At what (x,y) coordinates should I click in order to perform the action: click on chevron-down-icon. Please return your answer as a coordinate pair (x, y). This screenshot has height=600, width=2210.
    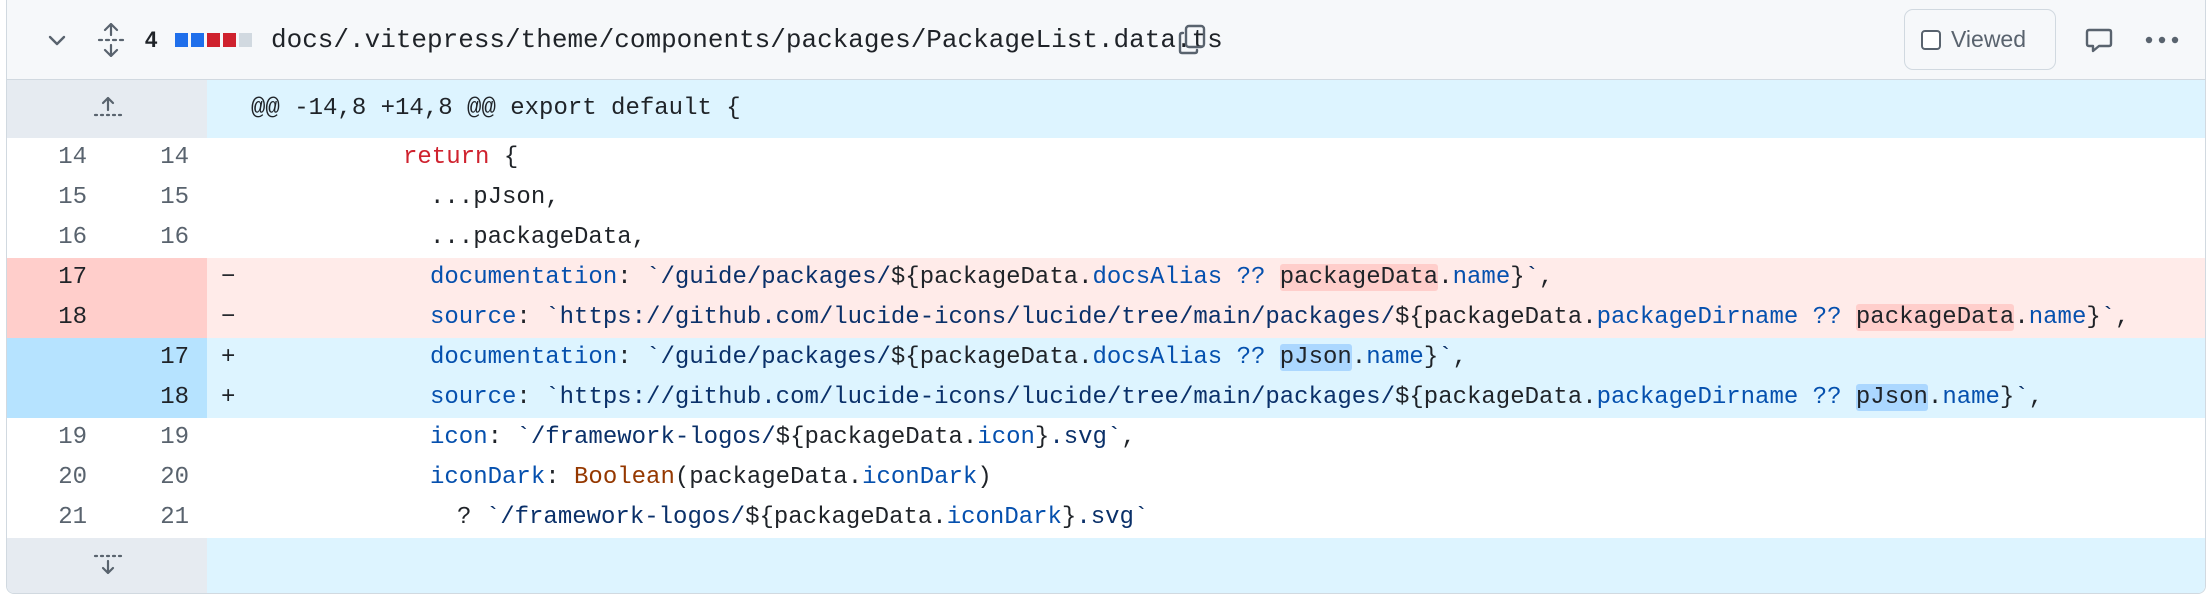
    Looking at the image, I should click on (57, 40).